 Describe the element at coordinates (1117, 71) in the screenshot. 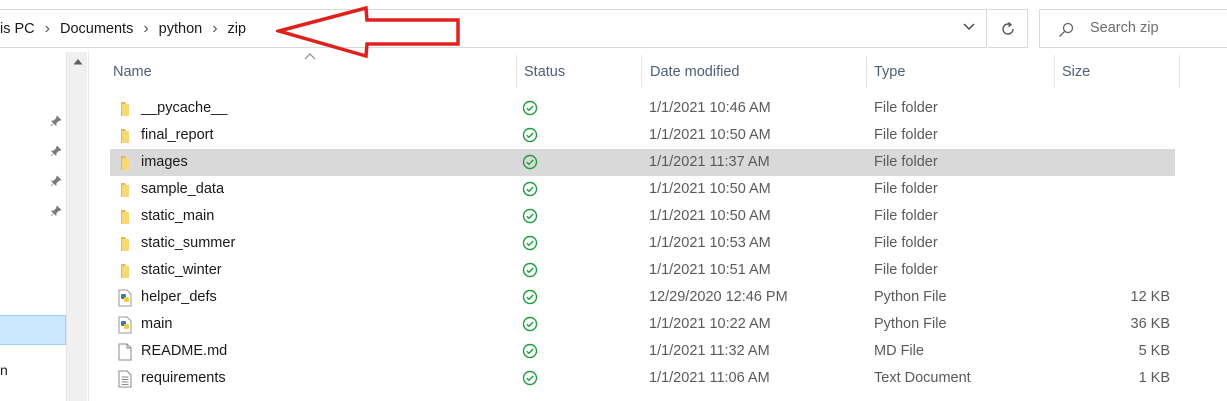

I see `column-header-size: Size` at that location.